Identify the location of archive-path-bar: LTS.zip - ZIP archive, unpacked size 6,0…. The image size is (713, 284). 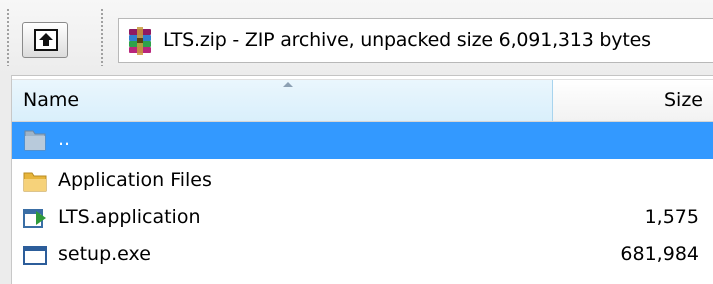
(415, 40).